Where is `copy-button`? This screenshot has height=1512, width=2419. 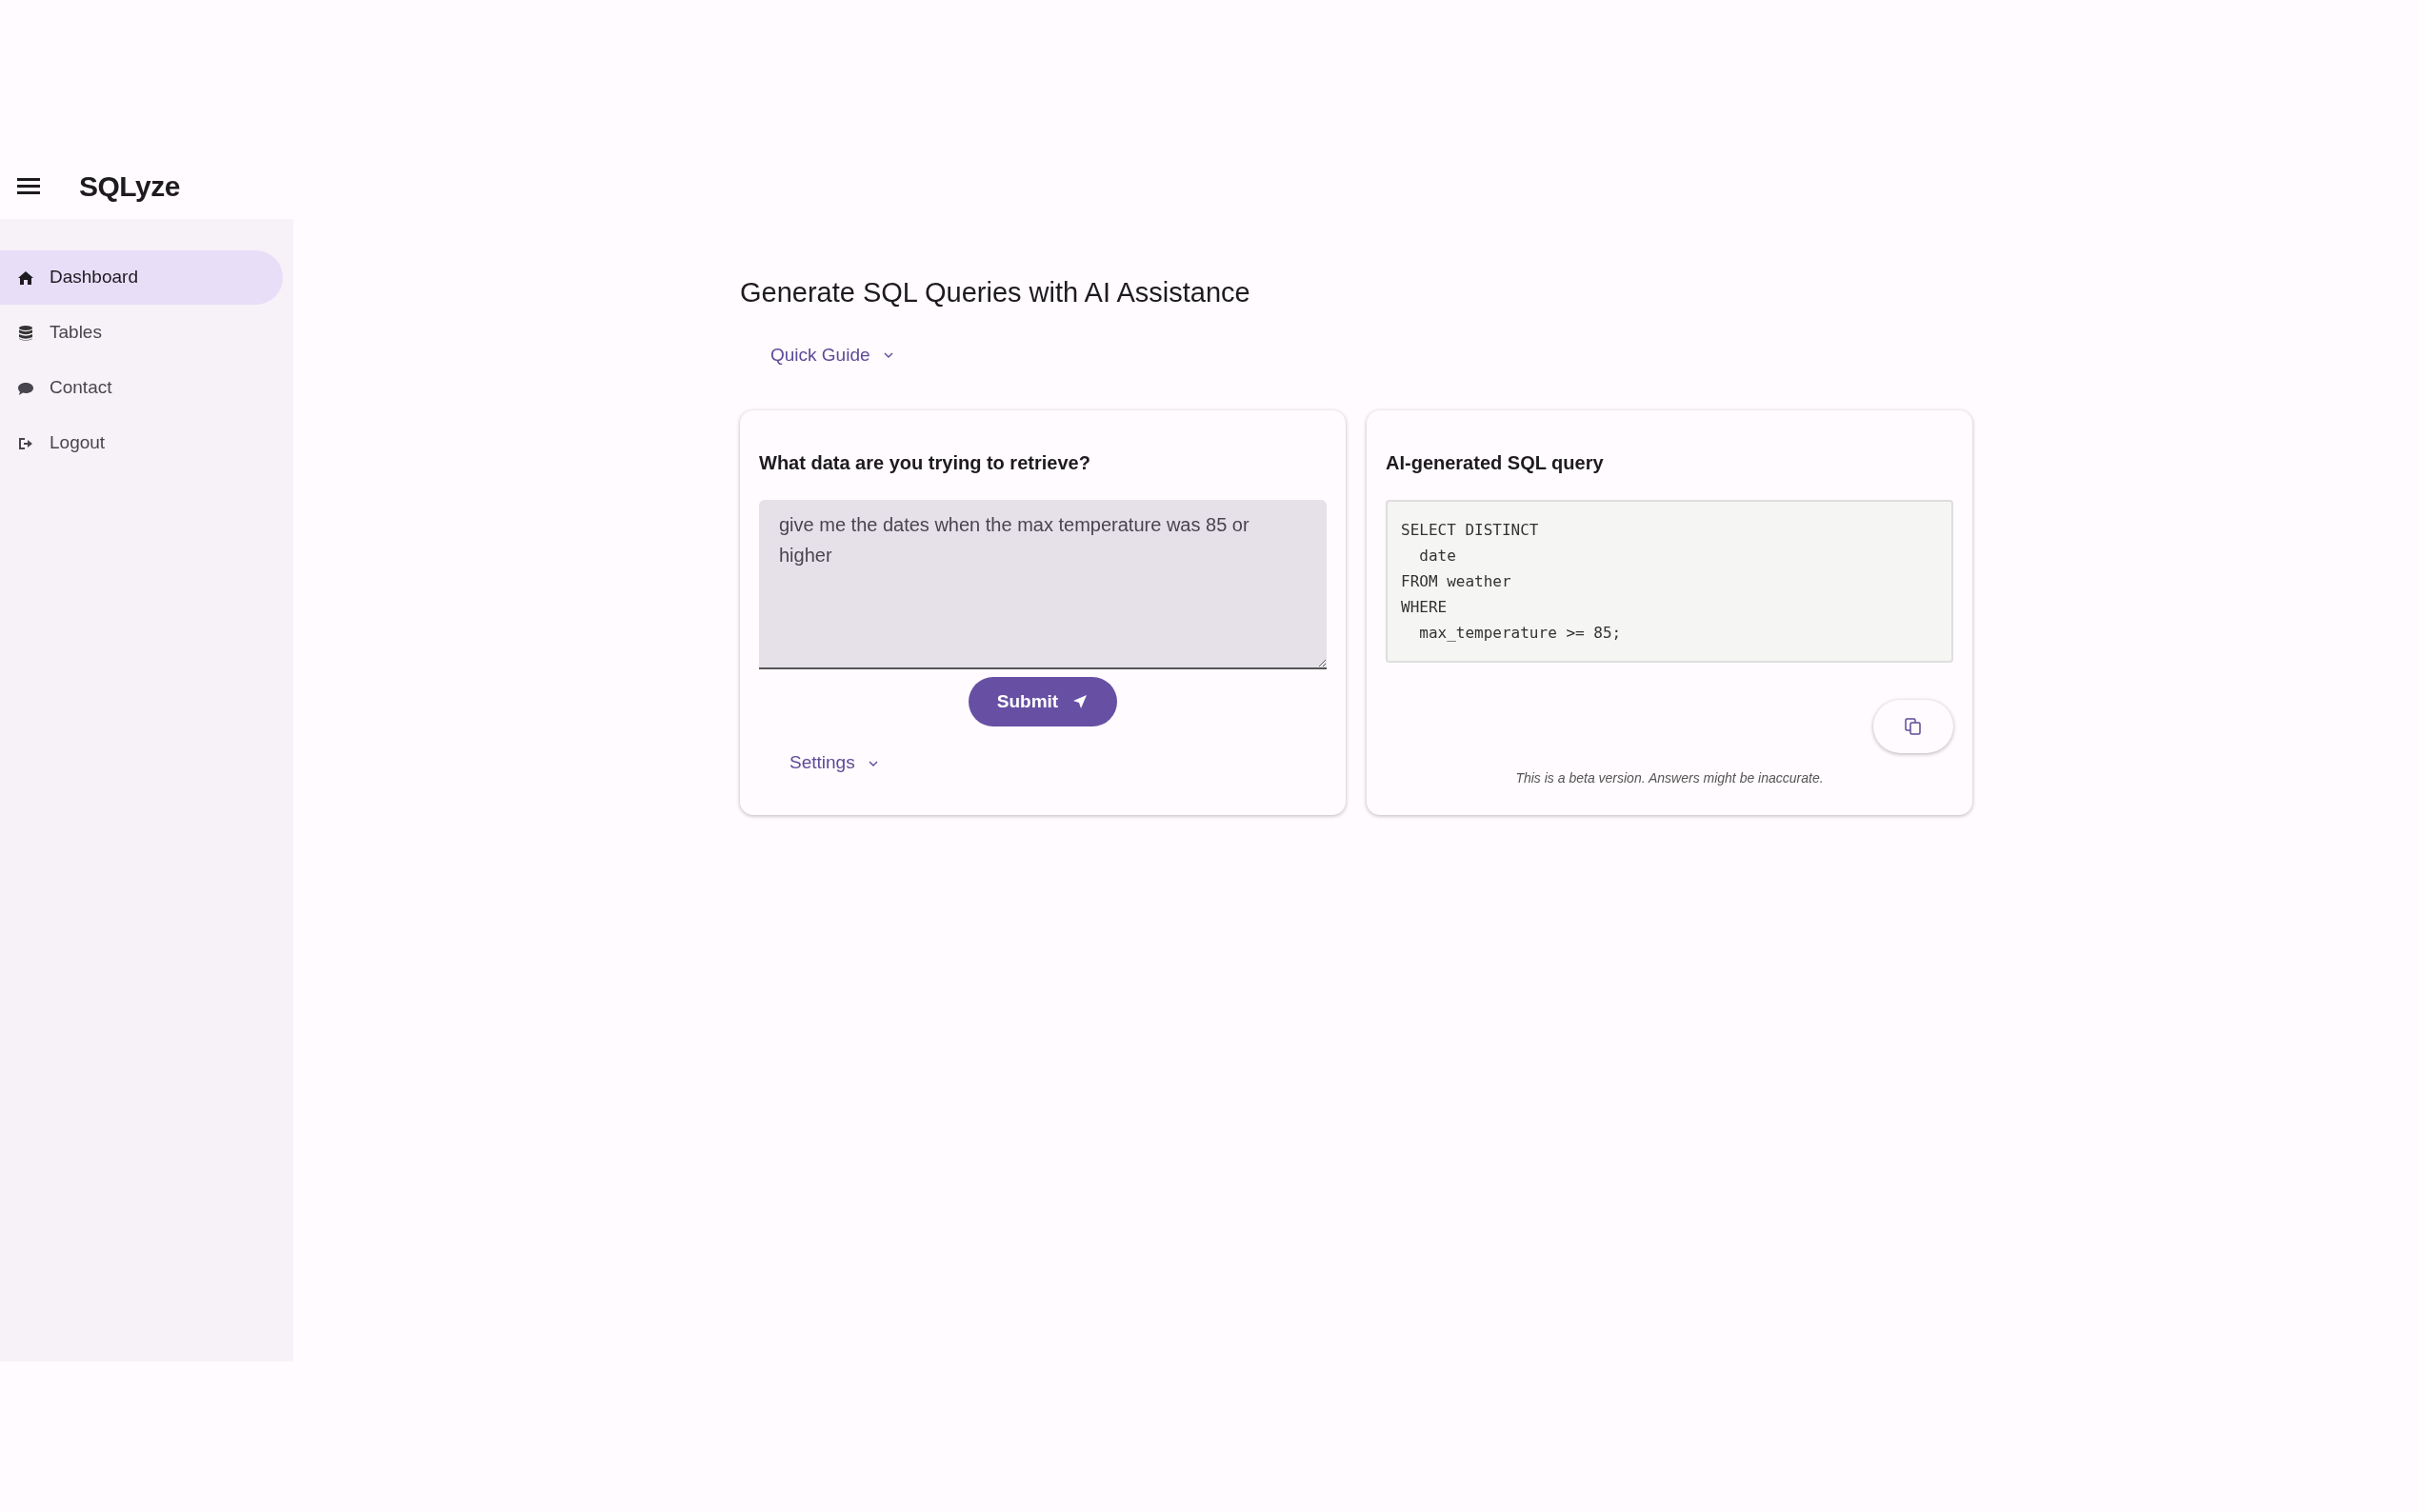 copy-button is located at coordinates (1913, 726).